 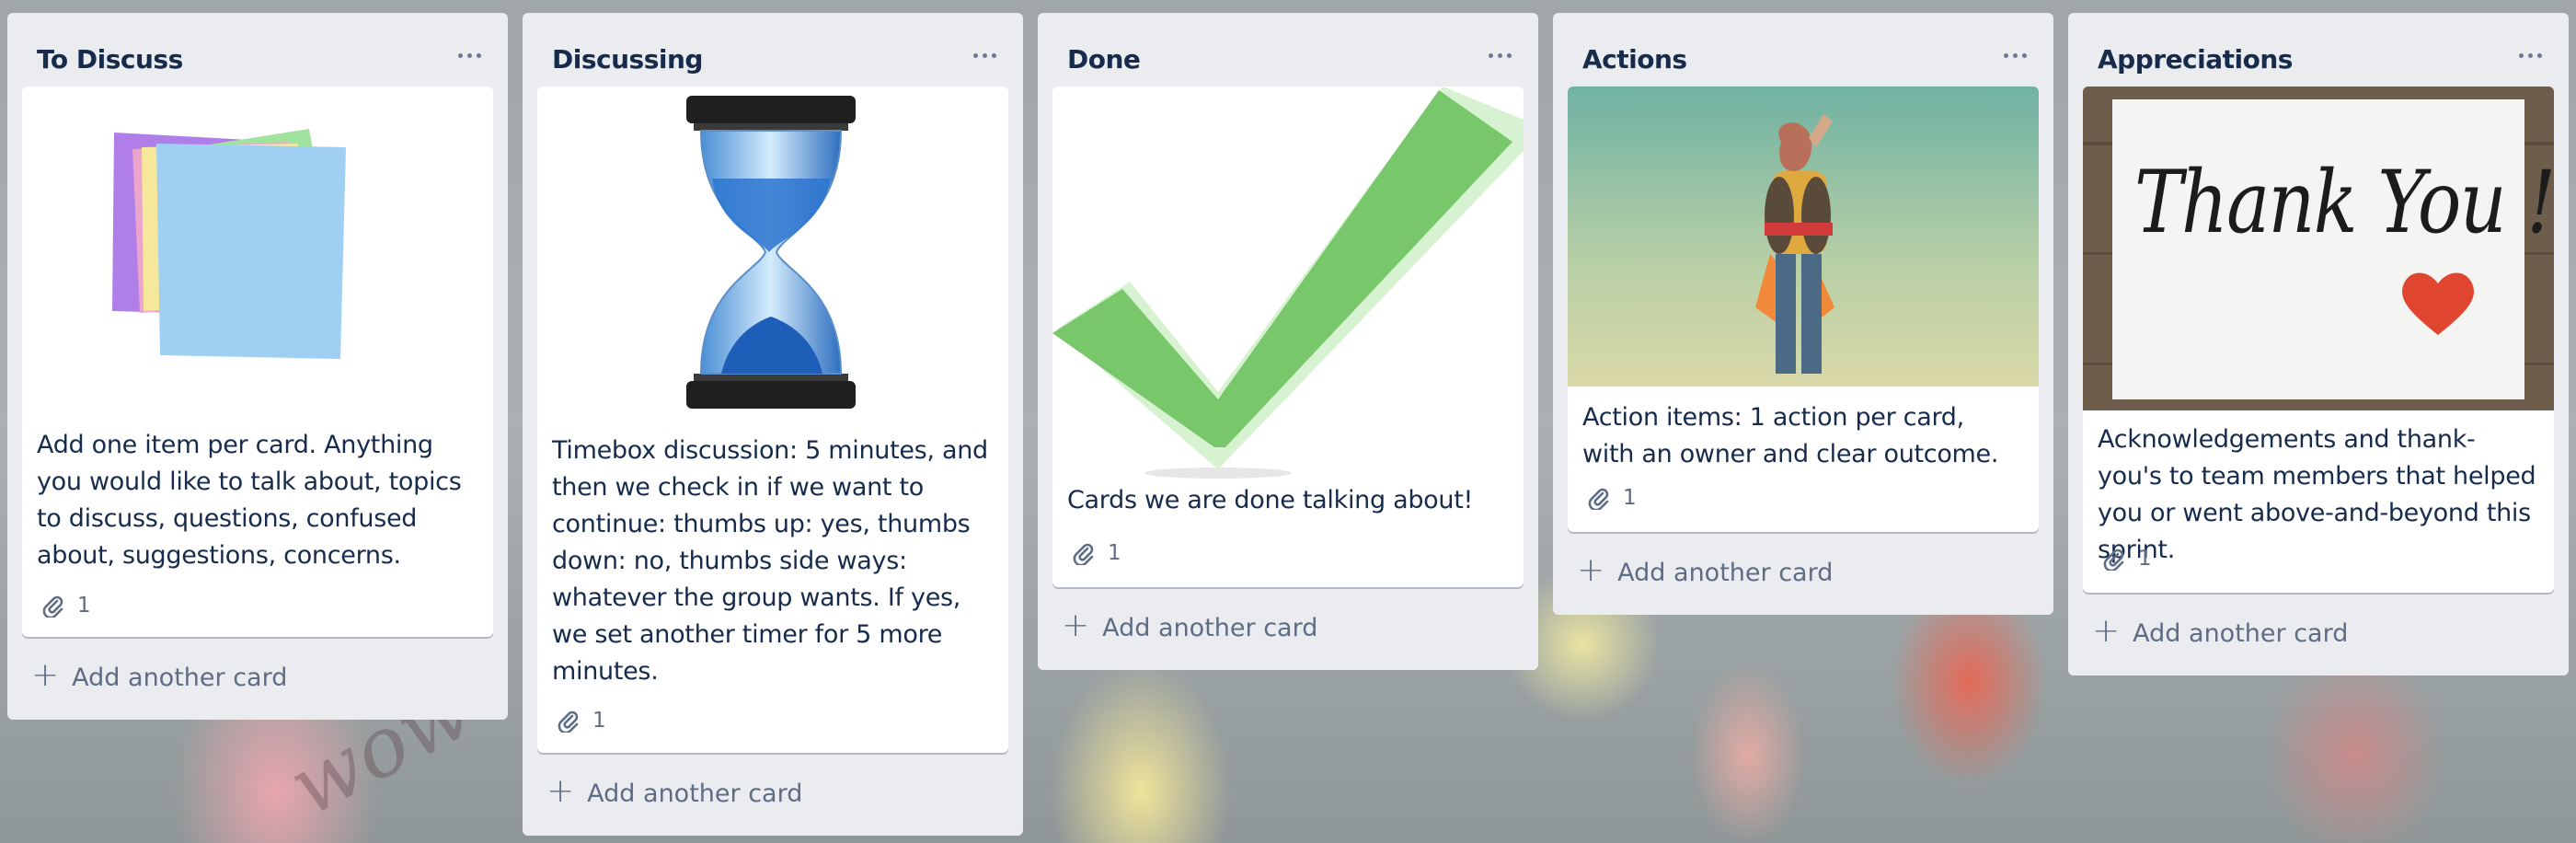 What do you see at coordinates (1288, 49) in the screenshot?
I see `list-header: Done` at bounding box center [1288, 49].